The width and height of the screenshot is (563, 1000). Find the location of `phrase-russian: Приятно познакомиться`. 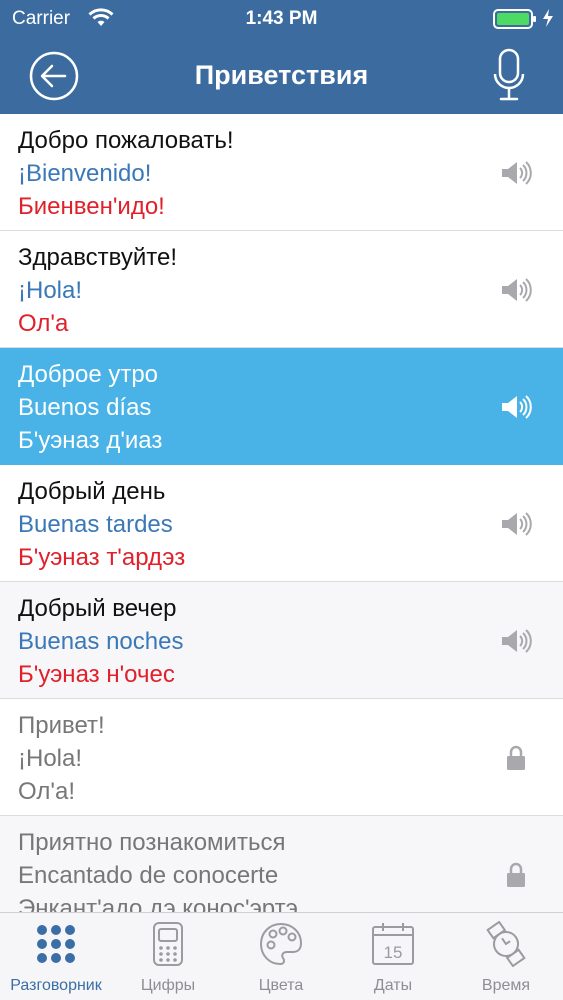

phrase-russian: Приятно познакомиться is located at coordinates (152, 842).